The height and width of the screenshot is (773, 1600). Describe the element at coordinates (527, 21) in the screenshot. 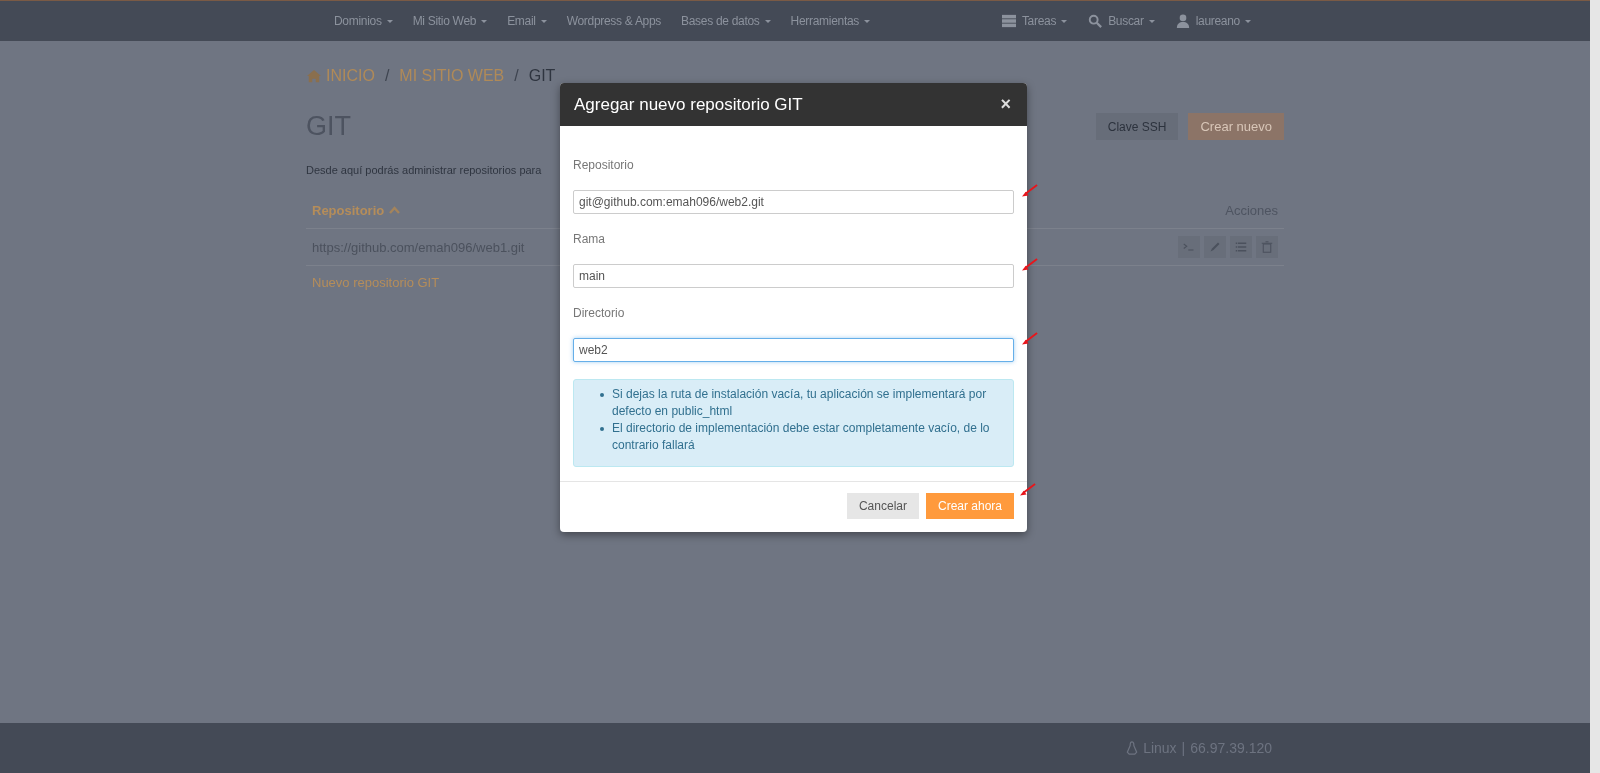

I see `nav-menu-item: Email` at that location.